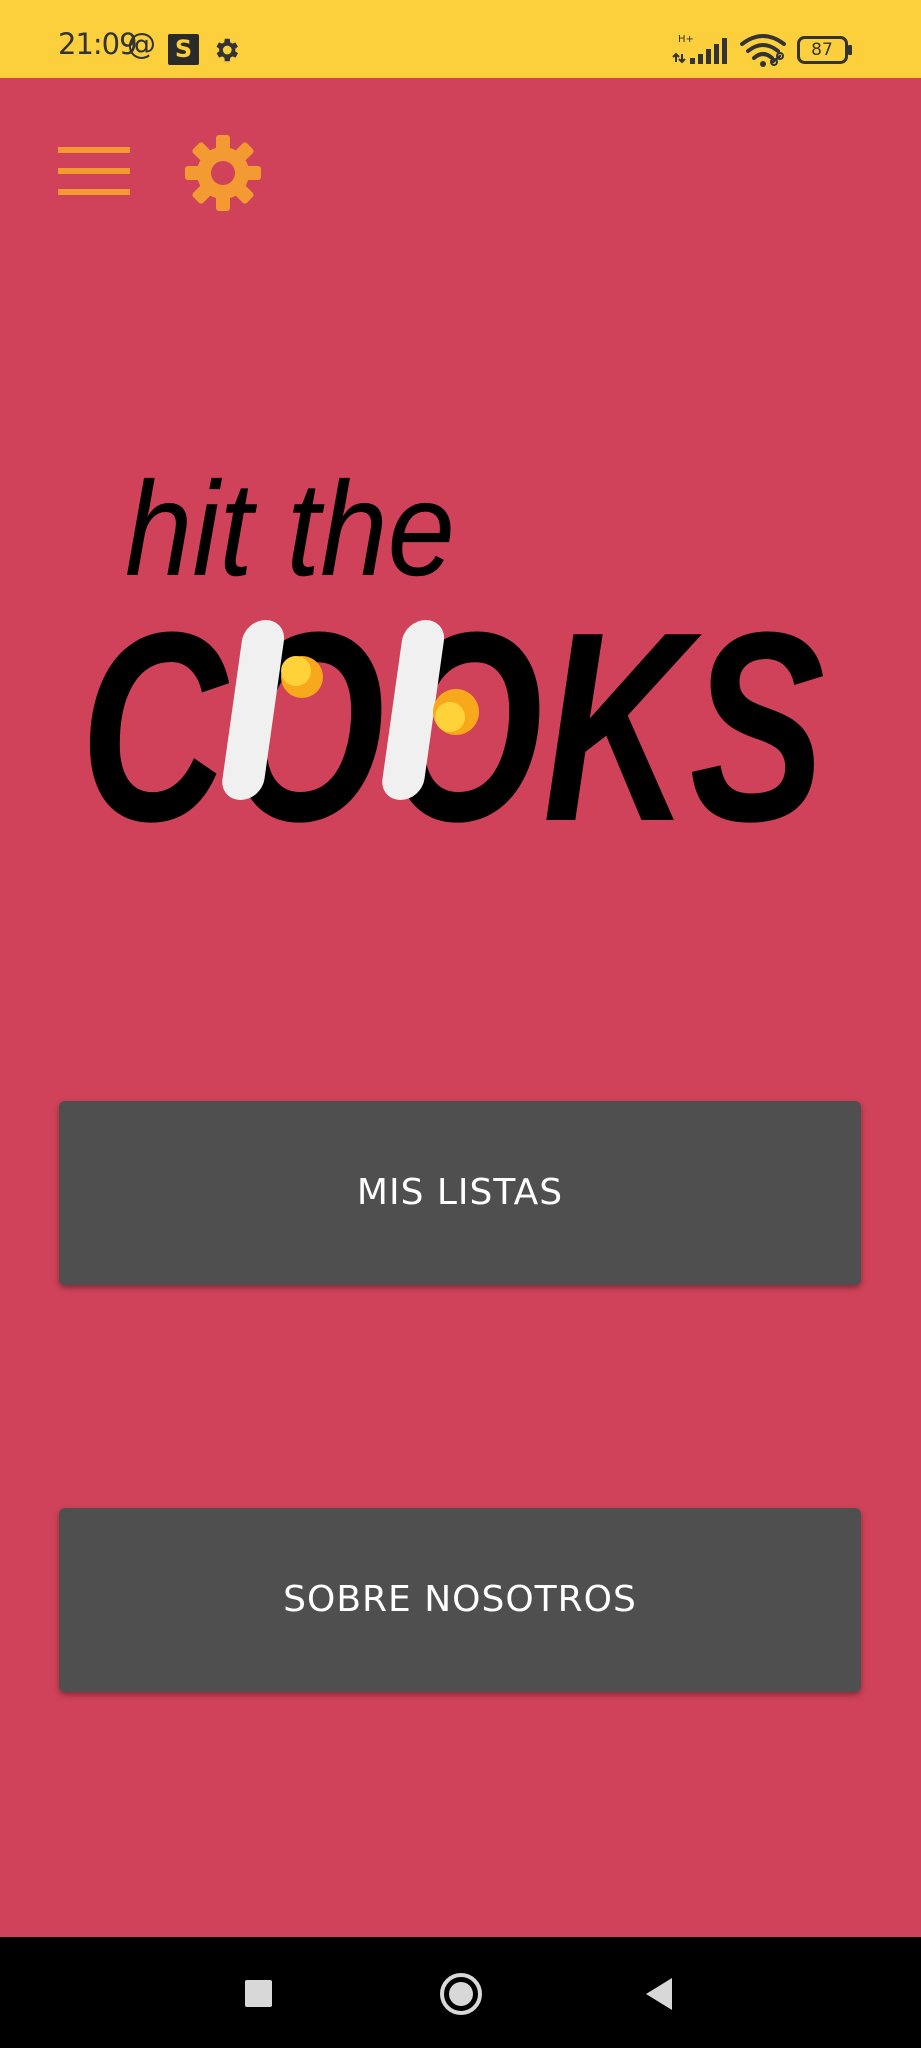  What do you see at coordinates (183, 49) in the screenshot?
I see `s-app-notification-icon: S` at bounding box center [183, 49].